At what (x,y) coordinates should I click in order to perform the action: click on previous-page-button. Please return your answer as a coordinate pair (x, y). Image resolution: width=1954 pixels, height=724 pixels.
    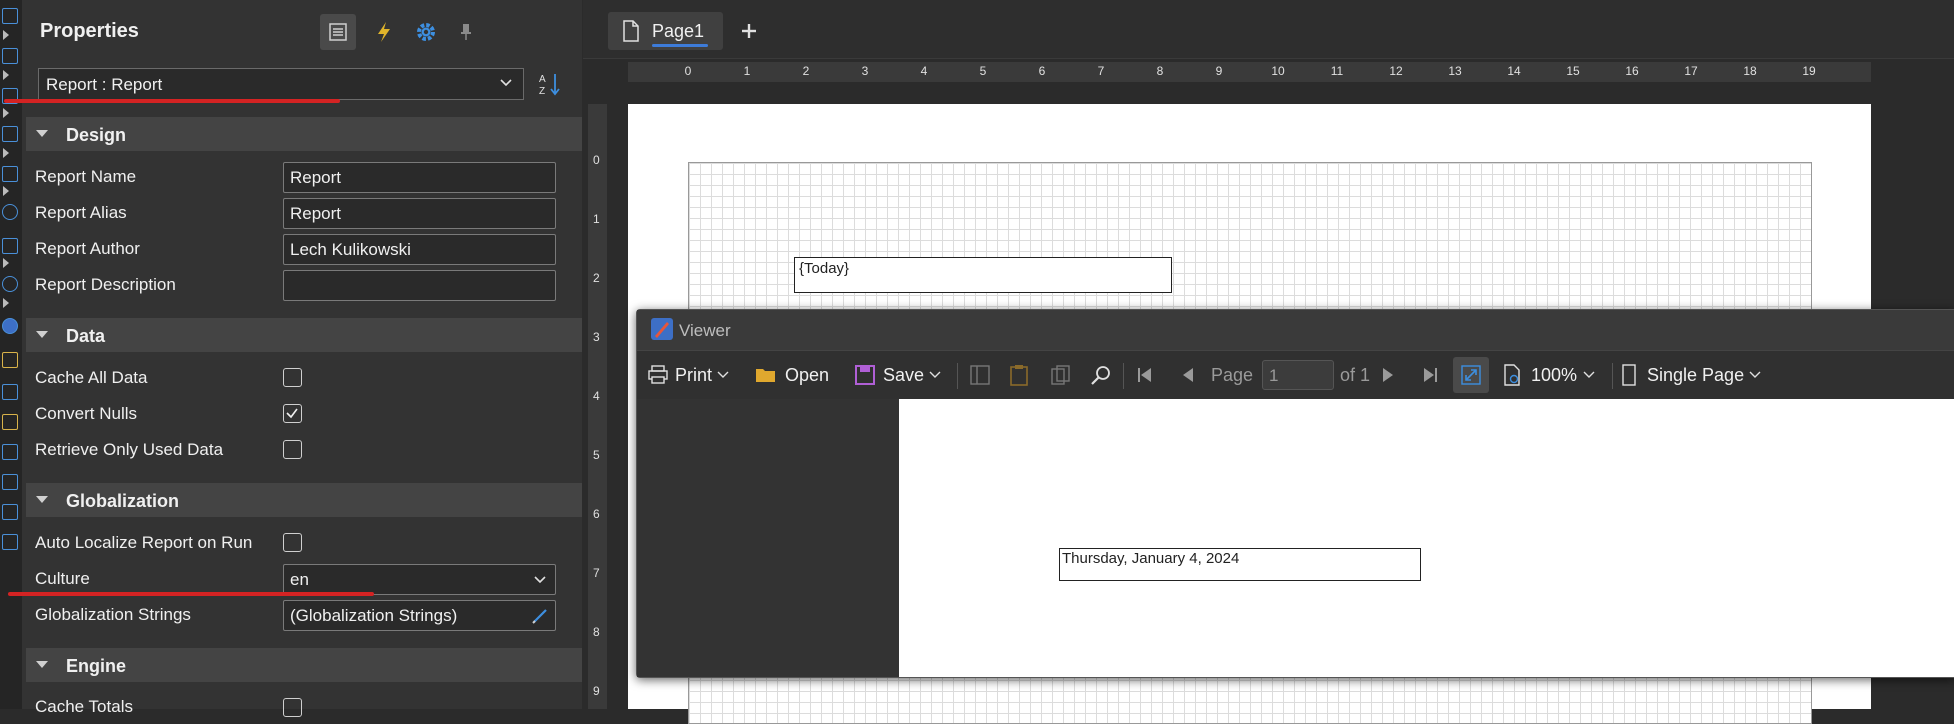
    Looking at the image, I should click on (1188, 375).